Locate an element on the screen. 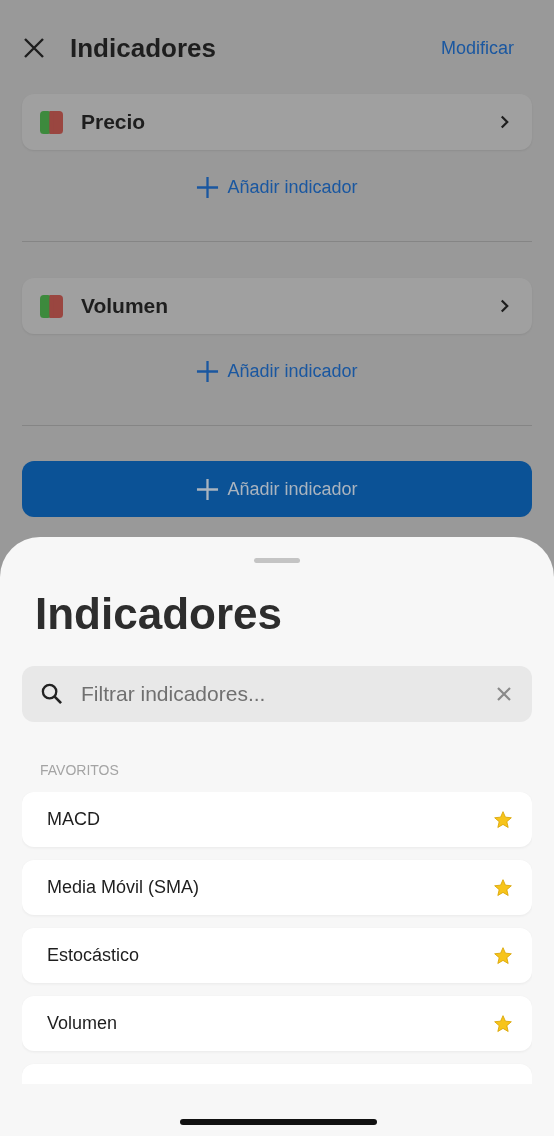  indicator-list-item: Estocástico is located at coordinates (277, 955).